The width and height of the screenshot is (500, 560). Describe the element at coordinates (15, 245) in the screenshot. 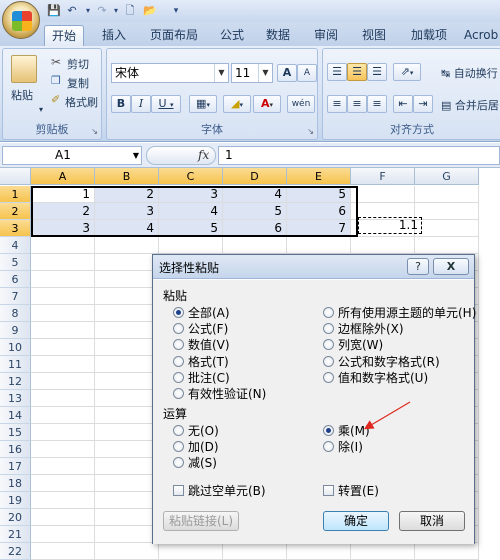

I see `row-header-4: 4` at that location.